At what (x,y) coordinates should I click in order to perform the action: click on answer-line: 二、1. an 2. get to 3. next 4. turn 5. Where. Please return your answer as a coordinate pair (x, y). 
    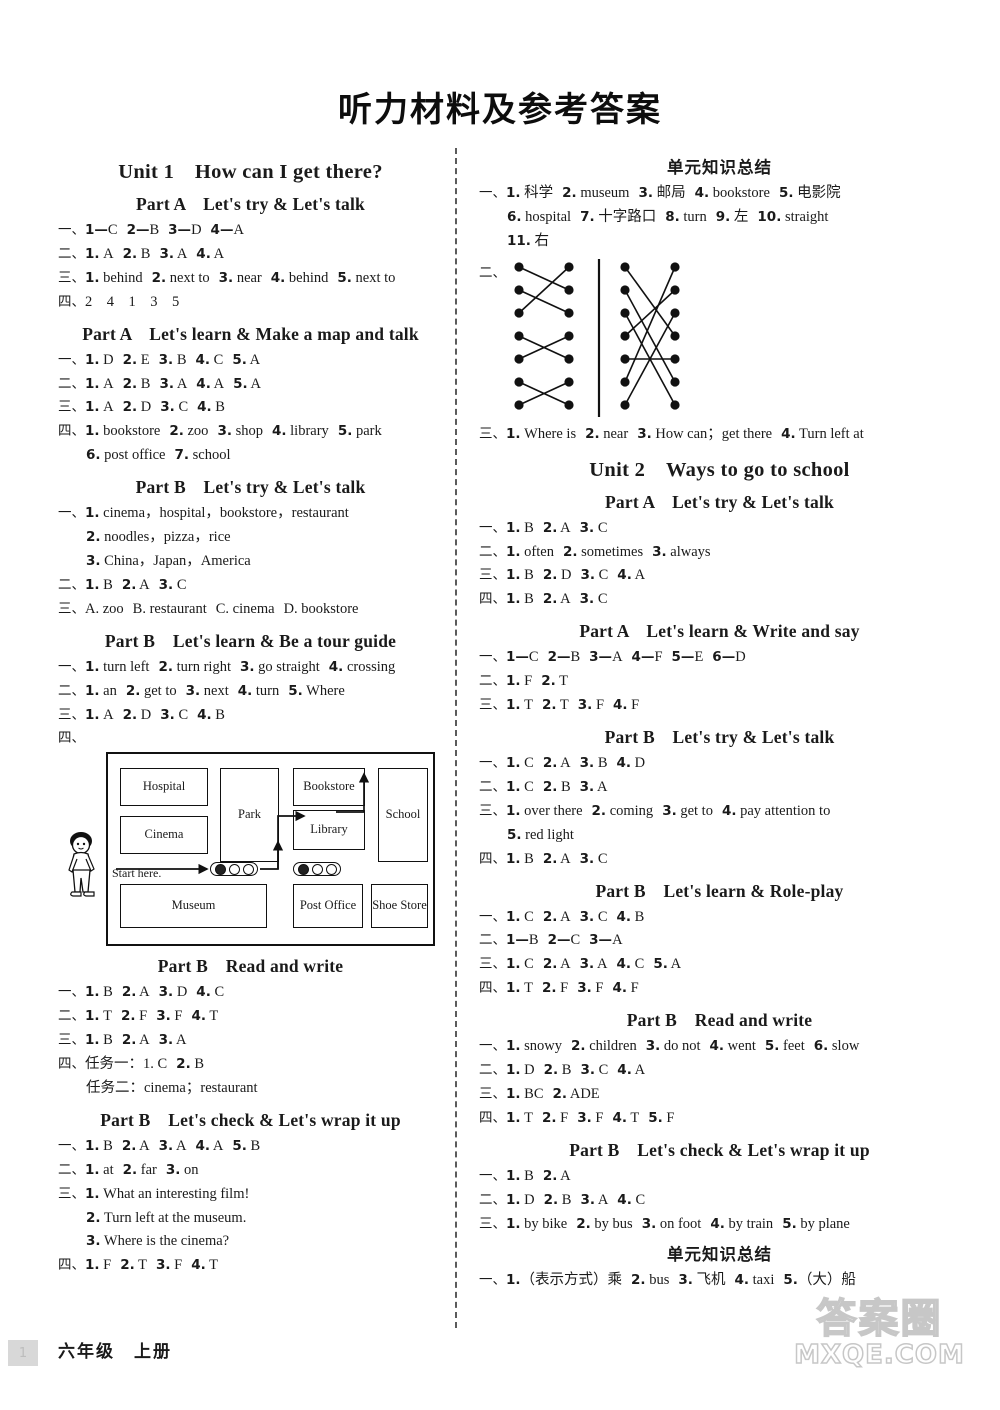
    Looking at the image, I should click on (250, 691).